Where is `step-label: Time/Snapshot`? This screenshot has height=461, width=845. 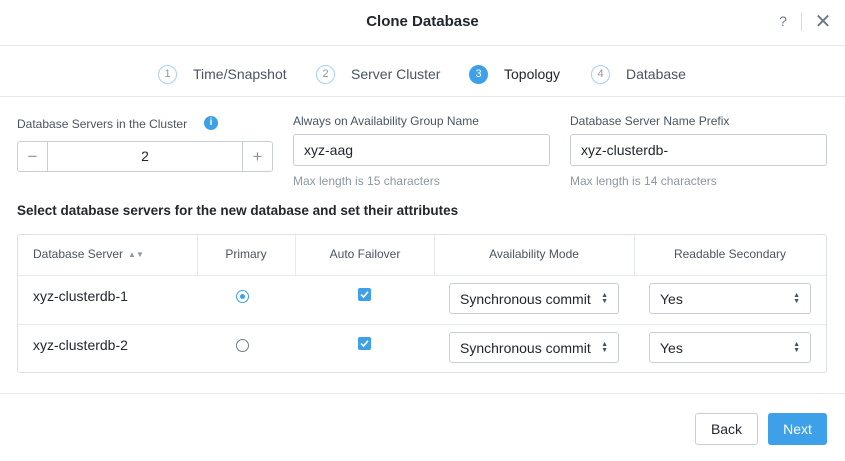
step-label: Time/Snapshot is located at coordinates (240, 74).